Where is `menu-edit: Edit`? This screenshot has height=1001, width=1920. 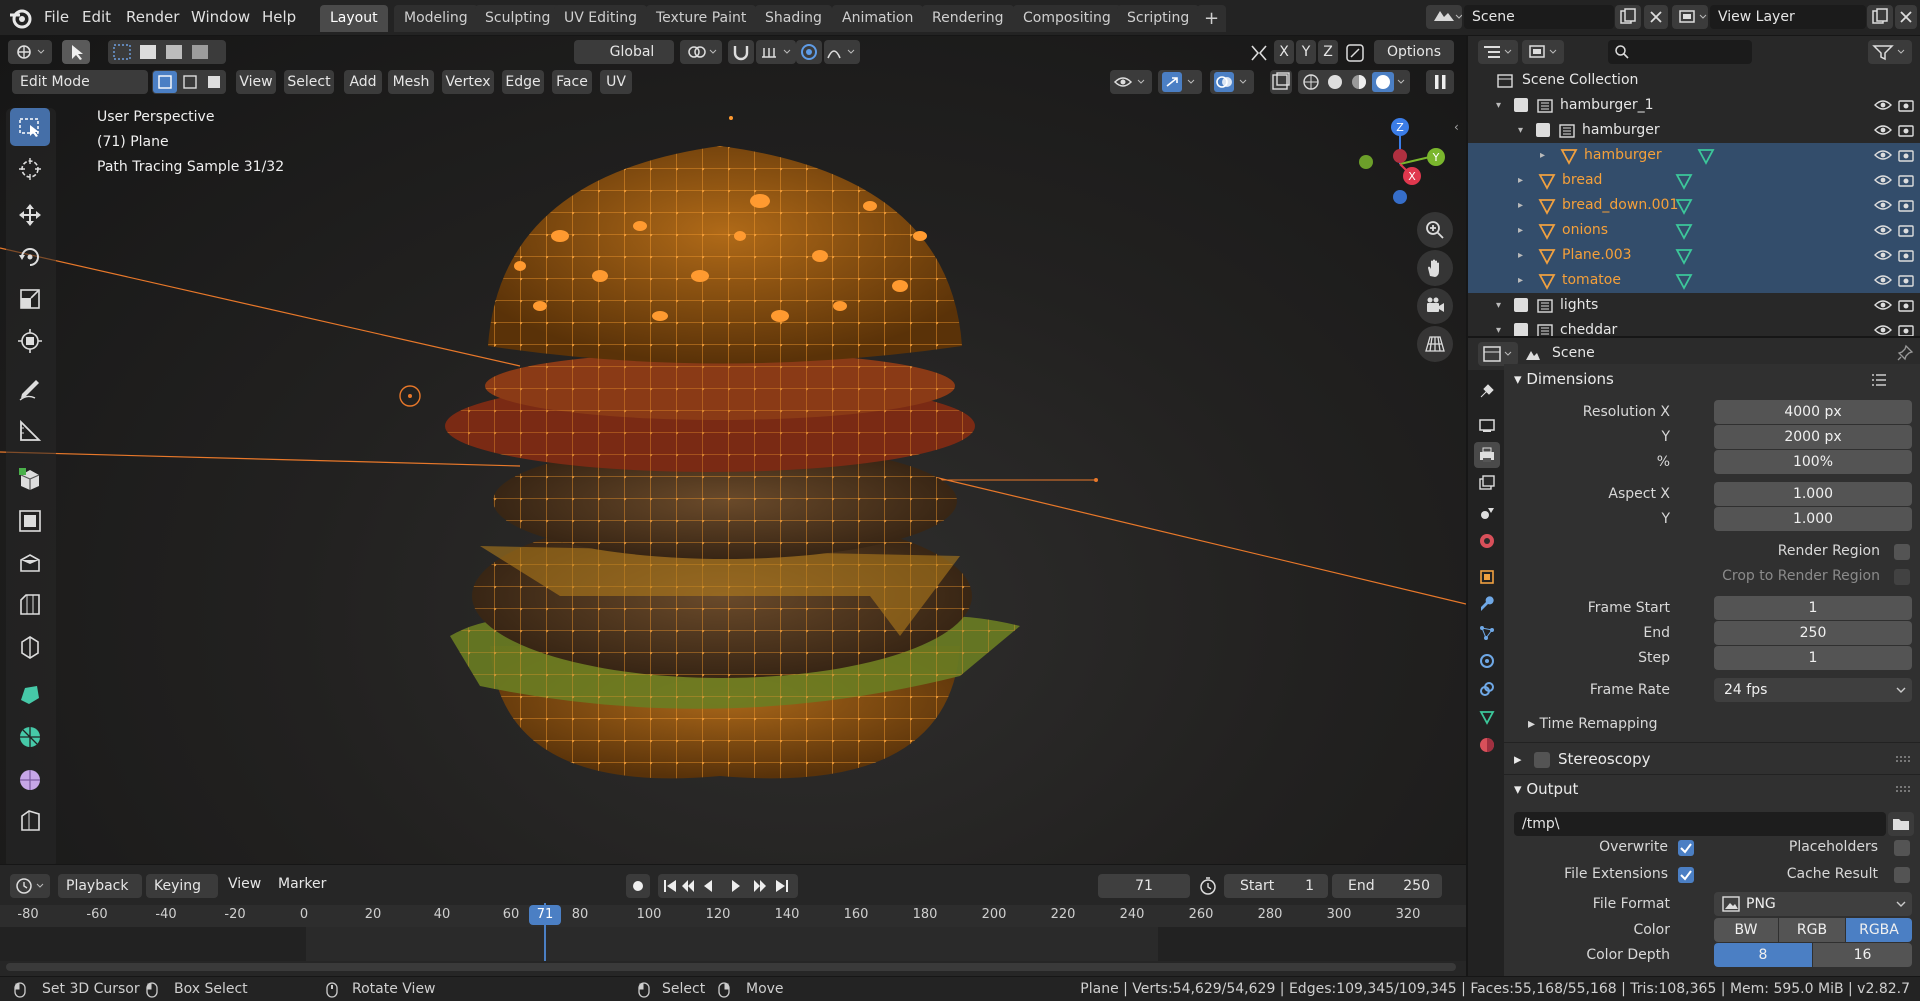
menu-edit: Edit is located at coordinates (96, 18).